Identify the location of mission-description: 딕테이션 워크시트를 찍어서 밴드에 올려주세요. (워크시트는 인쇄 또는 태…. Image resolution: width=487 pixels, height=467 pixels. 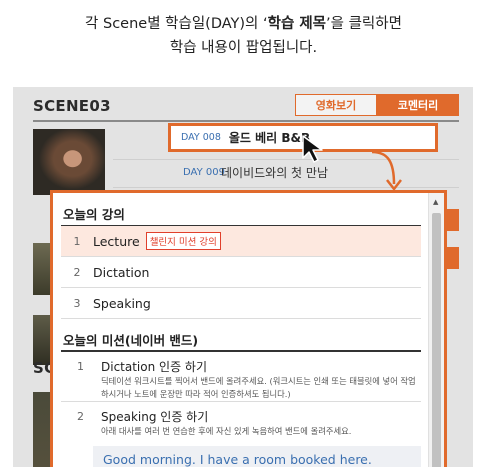
(258, 387).